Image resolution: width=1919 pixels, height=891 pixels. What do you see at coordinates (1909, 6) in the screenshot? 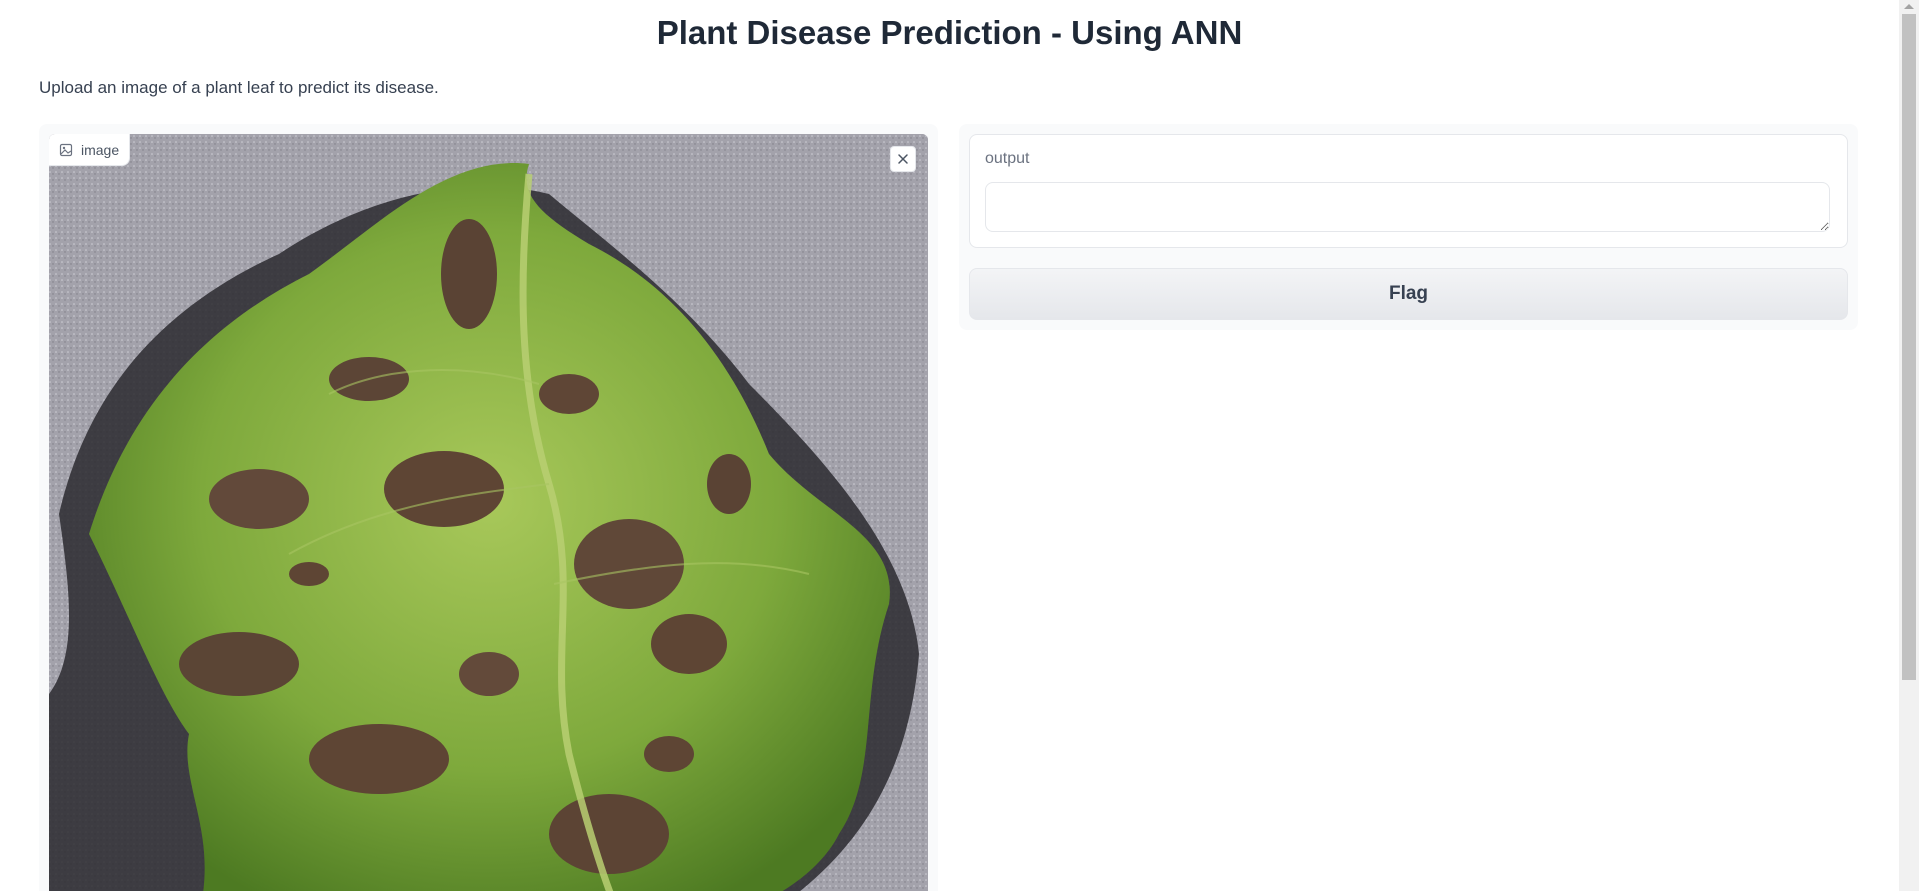
I see `scroll-up-icon` at bounding box center [1909, 6].